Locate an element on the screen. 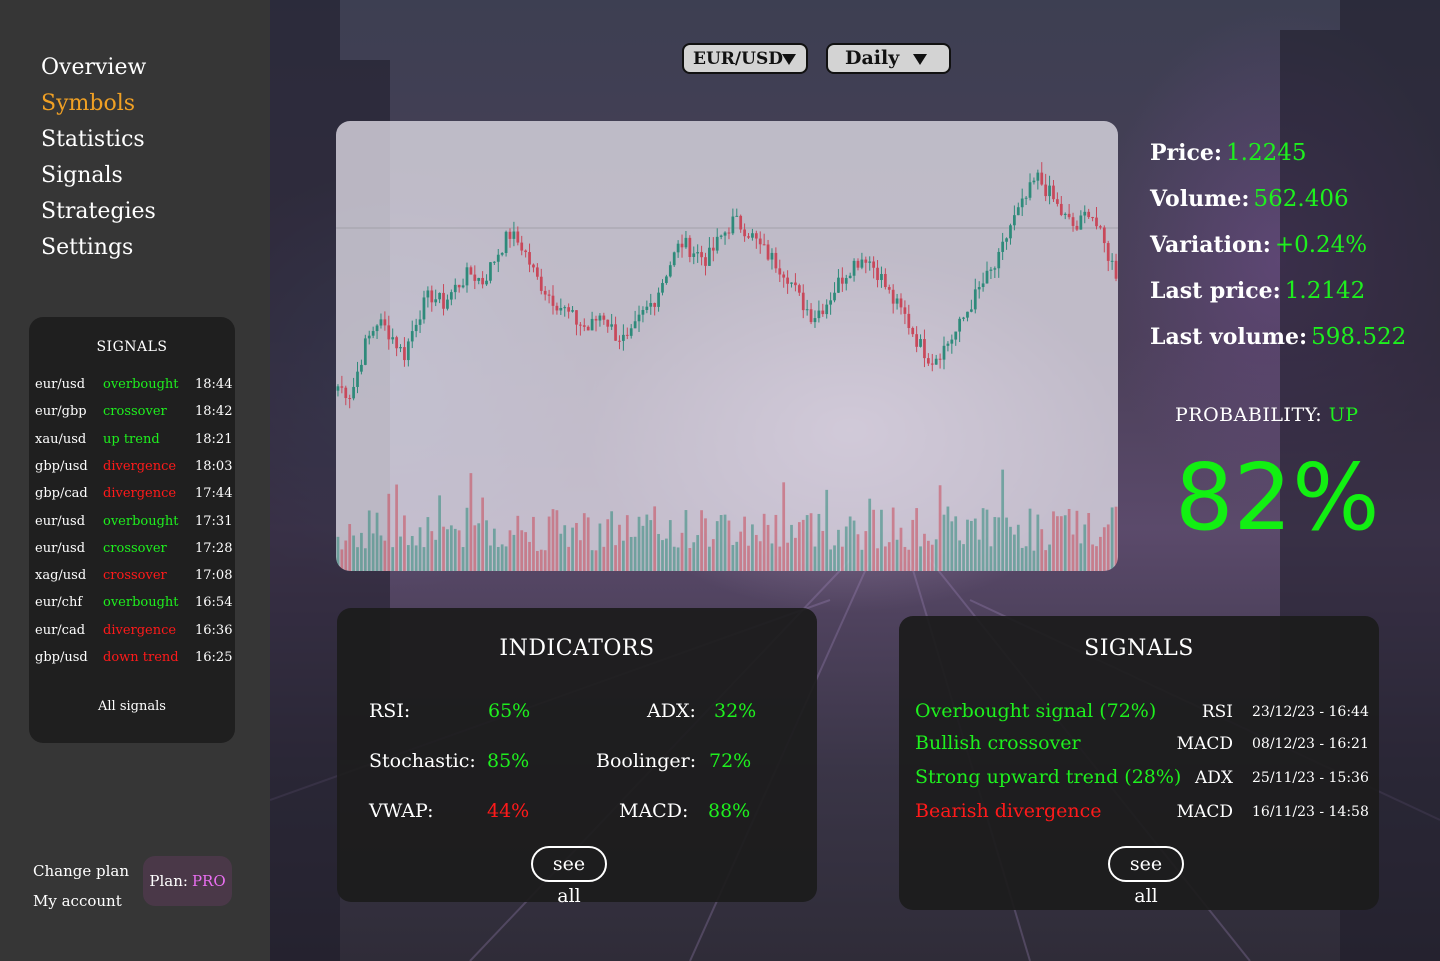 Image resolution: width=1440 pixels, height=961 pixels. timeframe-select: Daily is located at coordinates (888, 58).